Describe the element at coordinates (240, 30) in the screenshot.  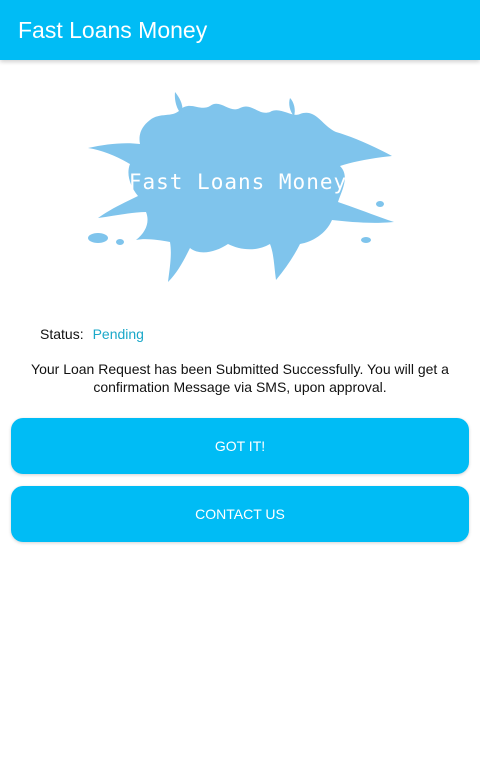
I see `app-bar: Fast Loans Money` at that location.